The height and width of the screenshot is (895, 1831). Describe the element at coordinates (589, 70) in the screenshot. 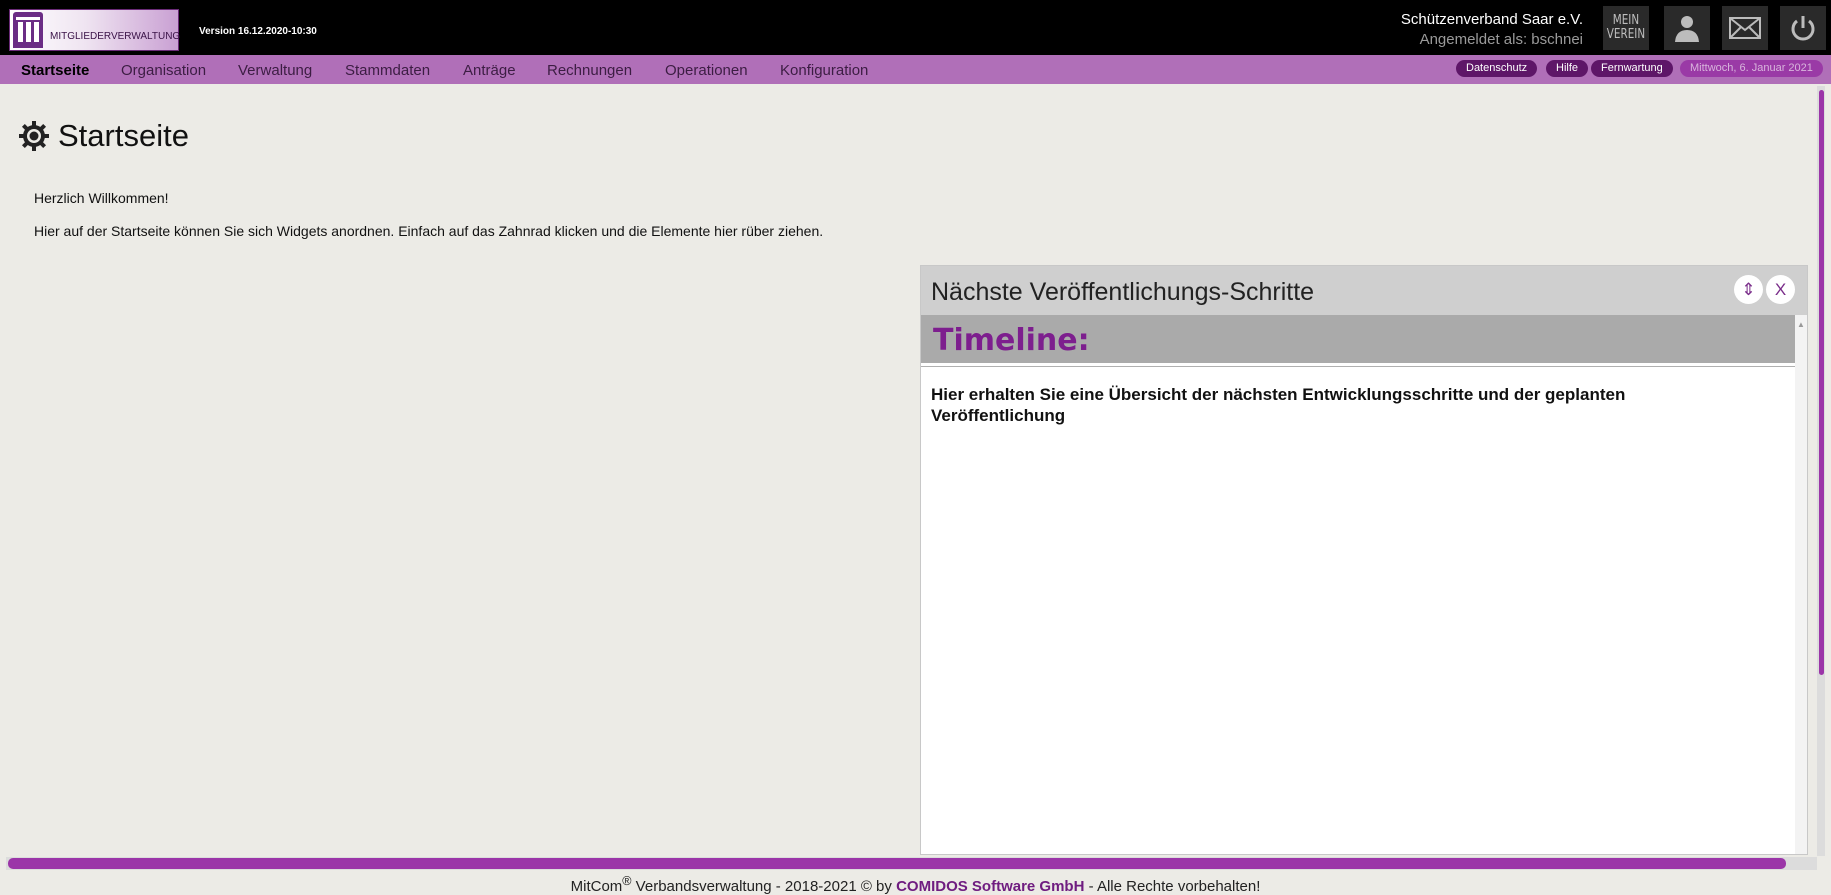

I see `nav-item-rechnungen: Rechnungen` at that location.